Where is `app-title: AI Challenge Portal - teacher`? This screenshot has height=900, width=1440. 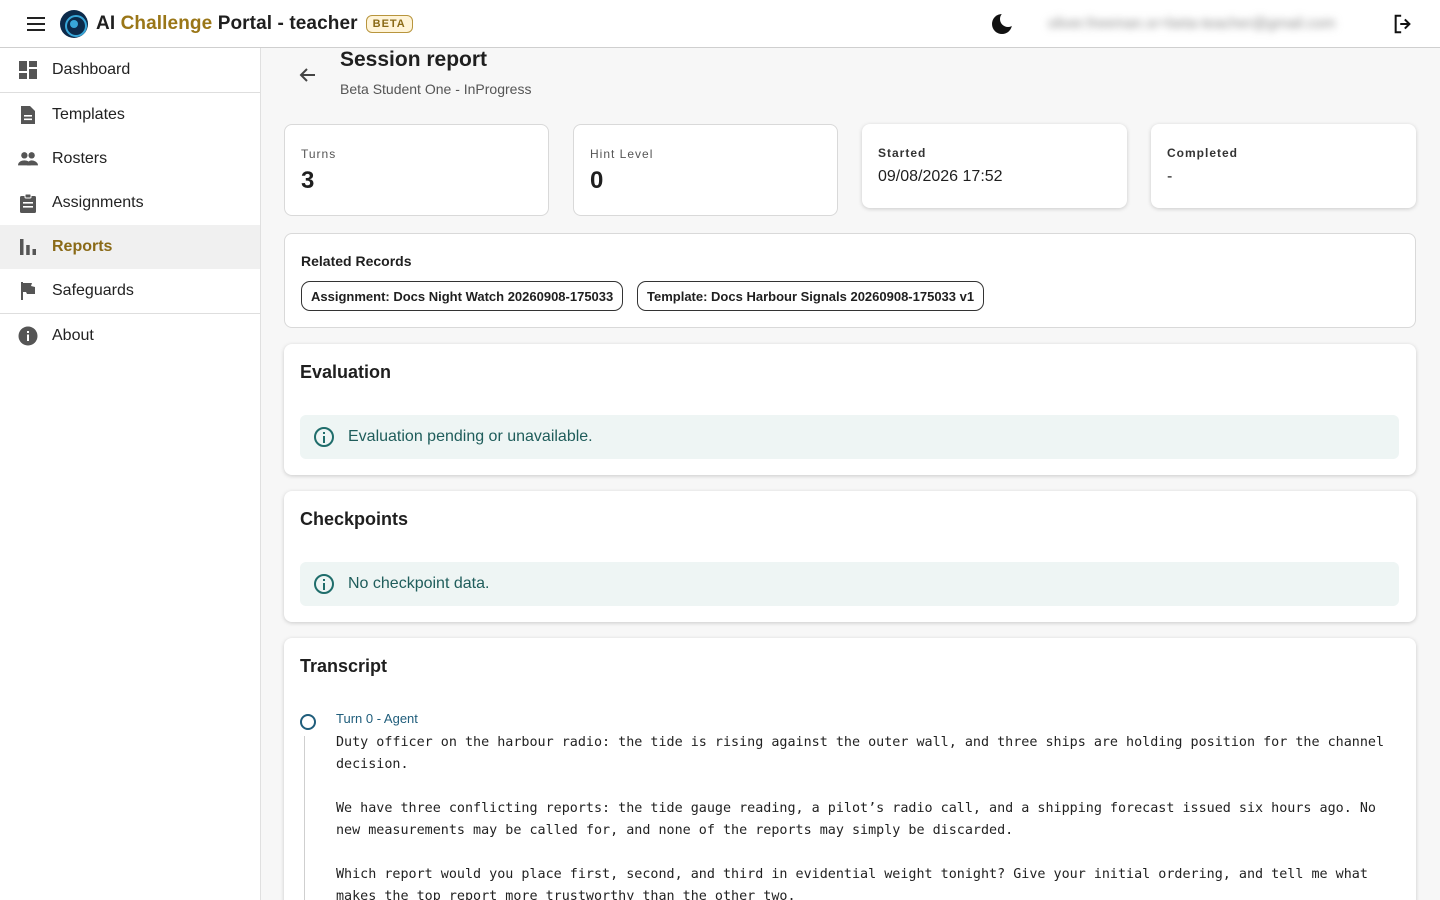
app-title: AI Challenge Portal - teacher is located at coordinates (227, 24).